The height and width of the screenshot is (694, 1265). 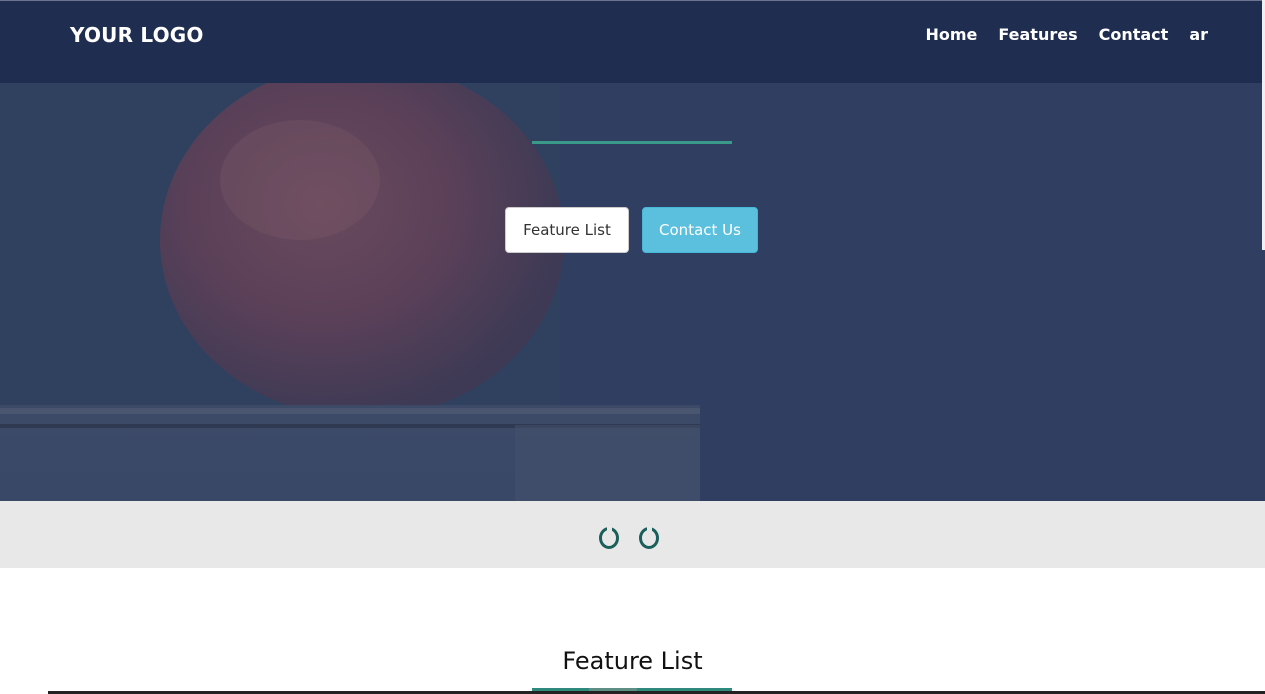 What do you see at coordinates (632, 142) in the screenshot?
I see `hero-accent-line` at bounding box center [632, 142].